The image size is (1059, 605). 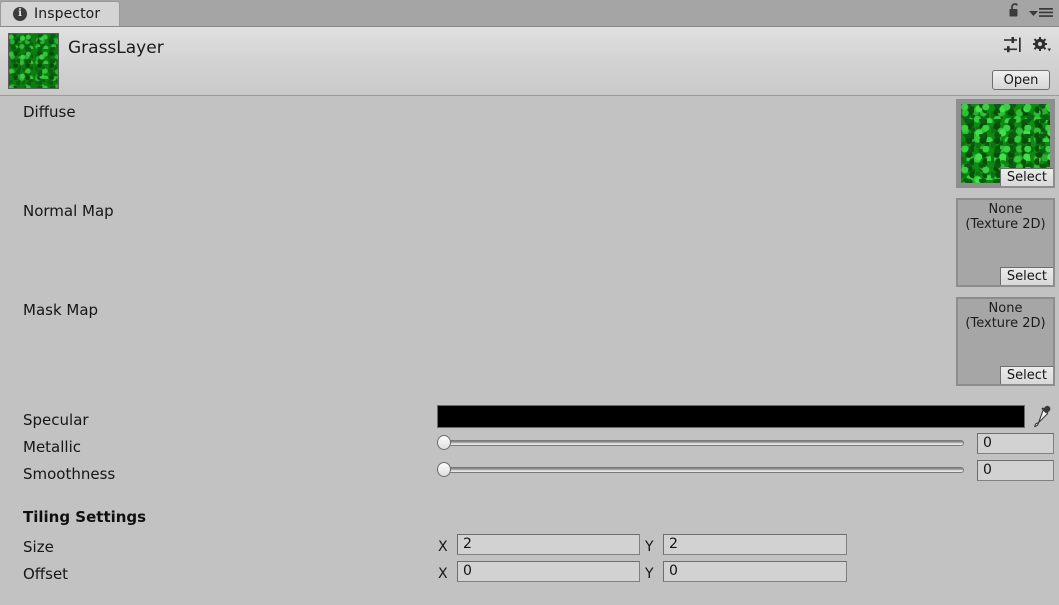 What do you see at coordinates (443, 574) in the screenshot?
I see `offset-x-axis-label: X` at bounding box center [443, 574].